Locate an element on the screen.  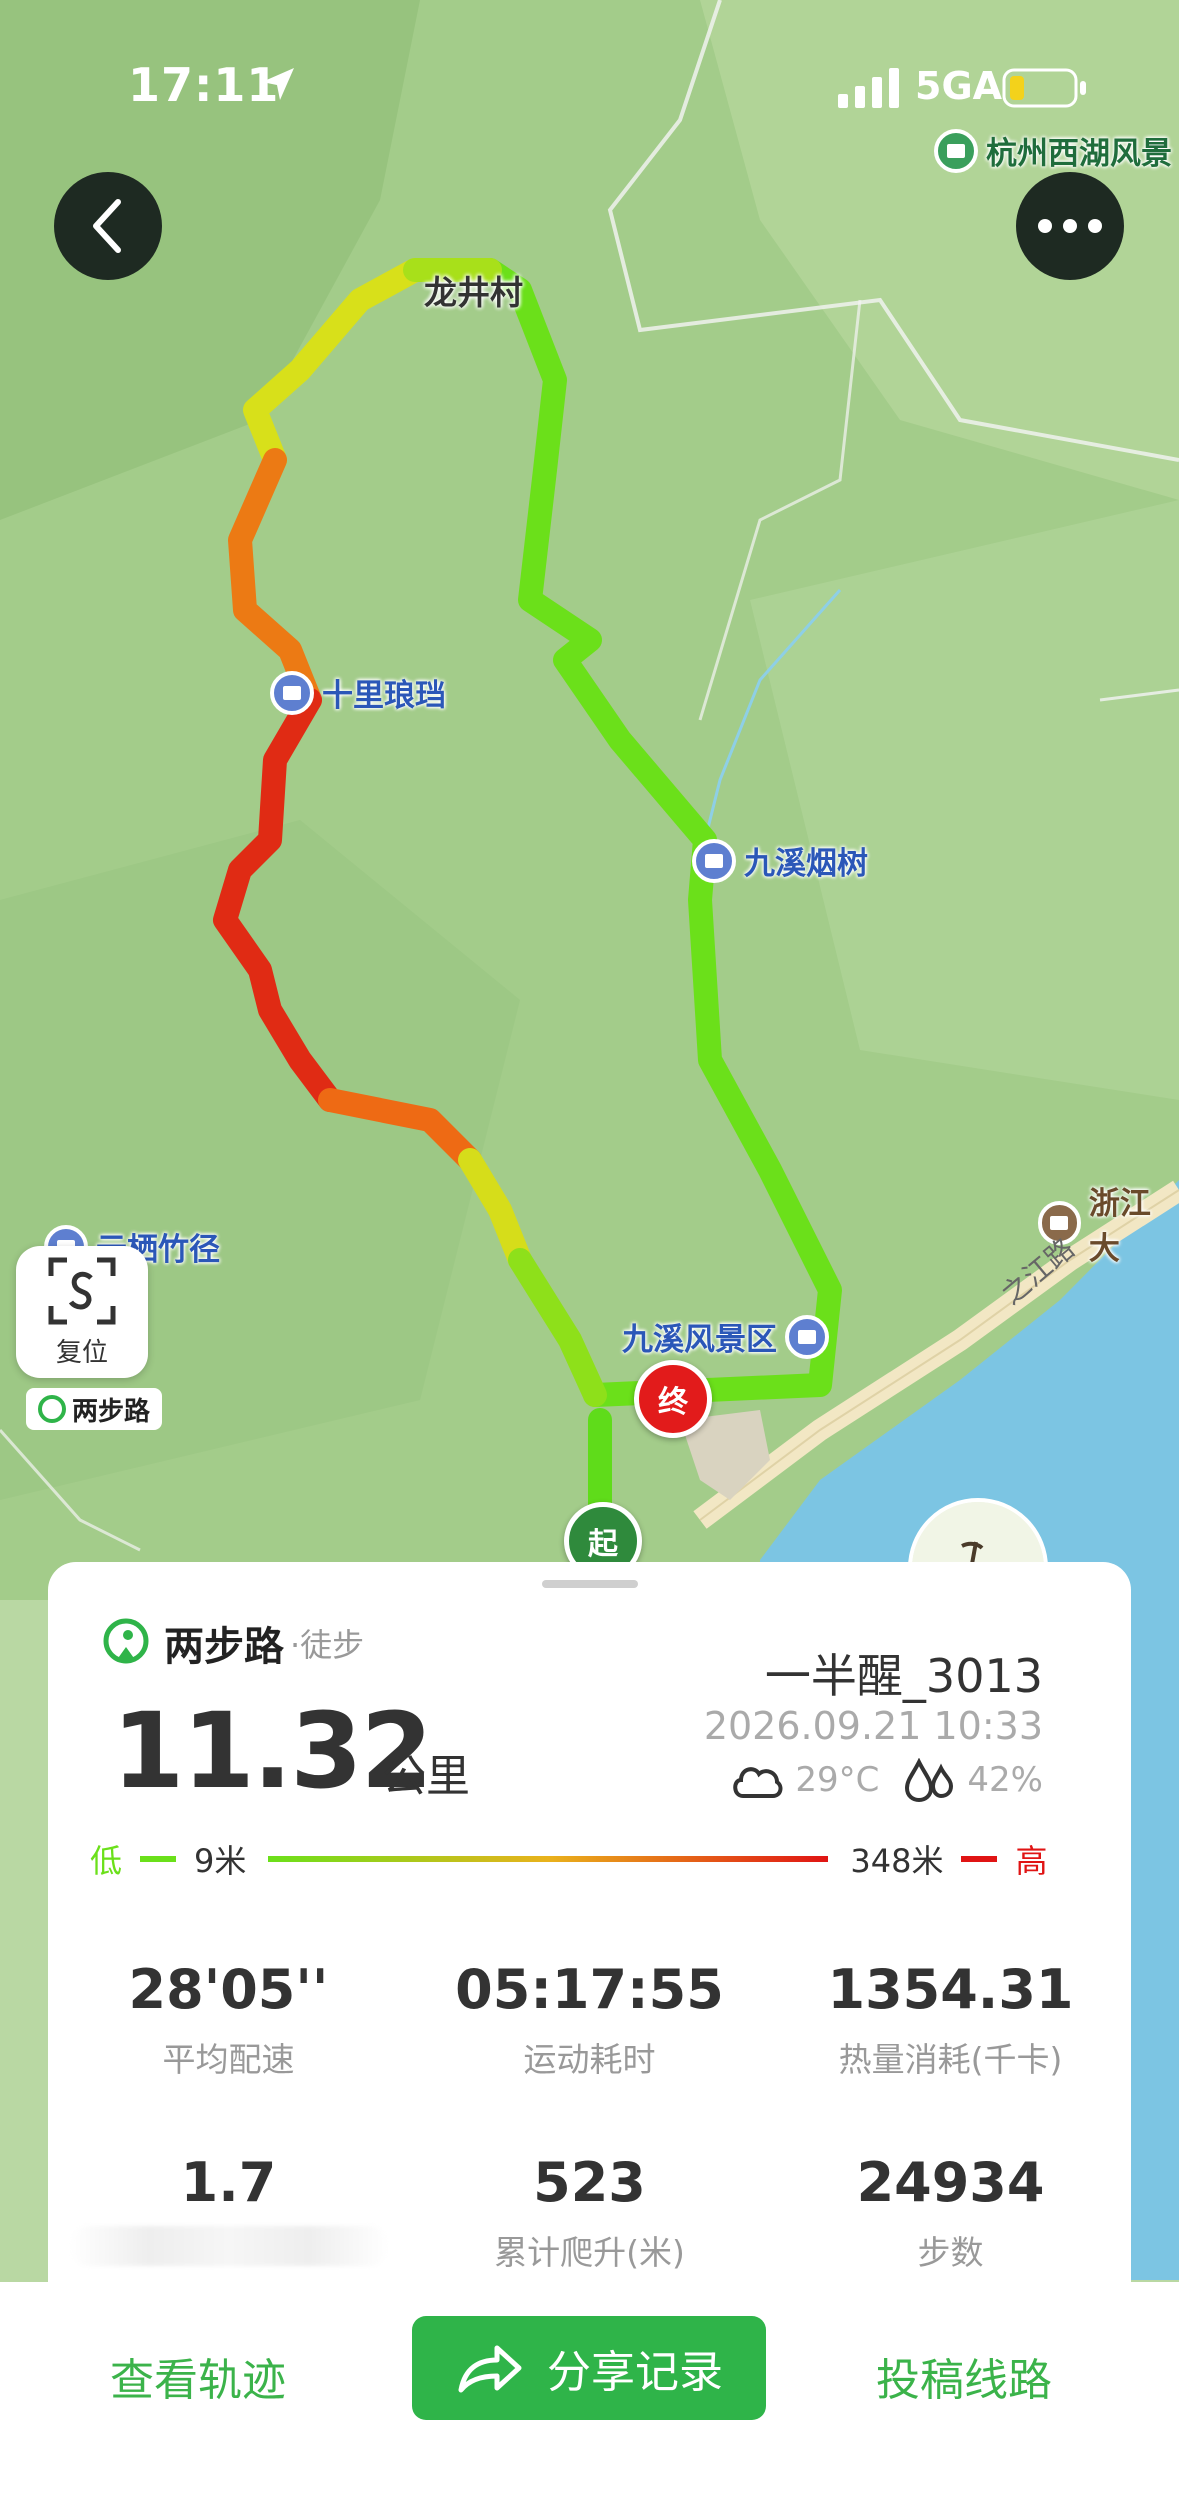
stat-label: 累计爬升(米) is located at coordinates (589, 2252).